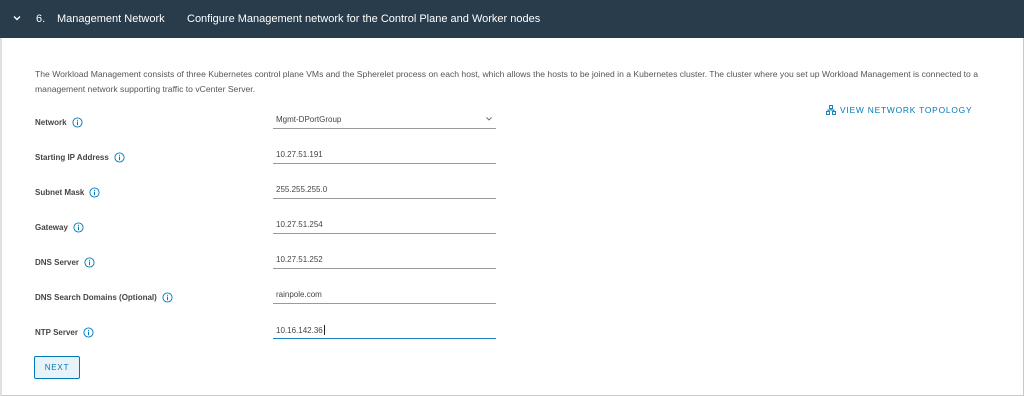 The image size is (1024, 396). What do you see at coordinates (56, 332) in the screenshot?
I see `ntp-server-label: NTP Server` at bounding box center [56, 332].